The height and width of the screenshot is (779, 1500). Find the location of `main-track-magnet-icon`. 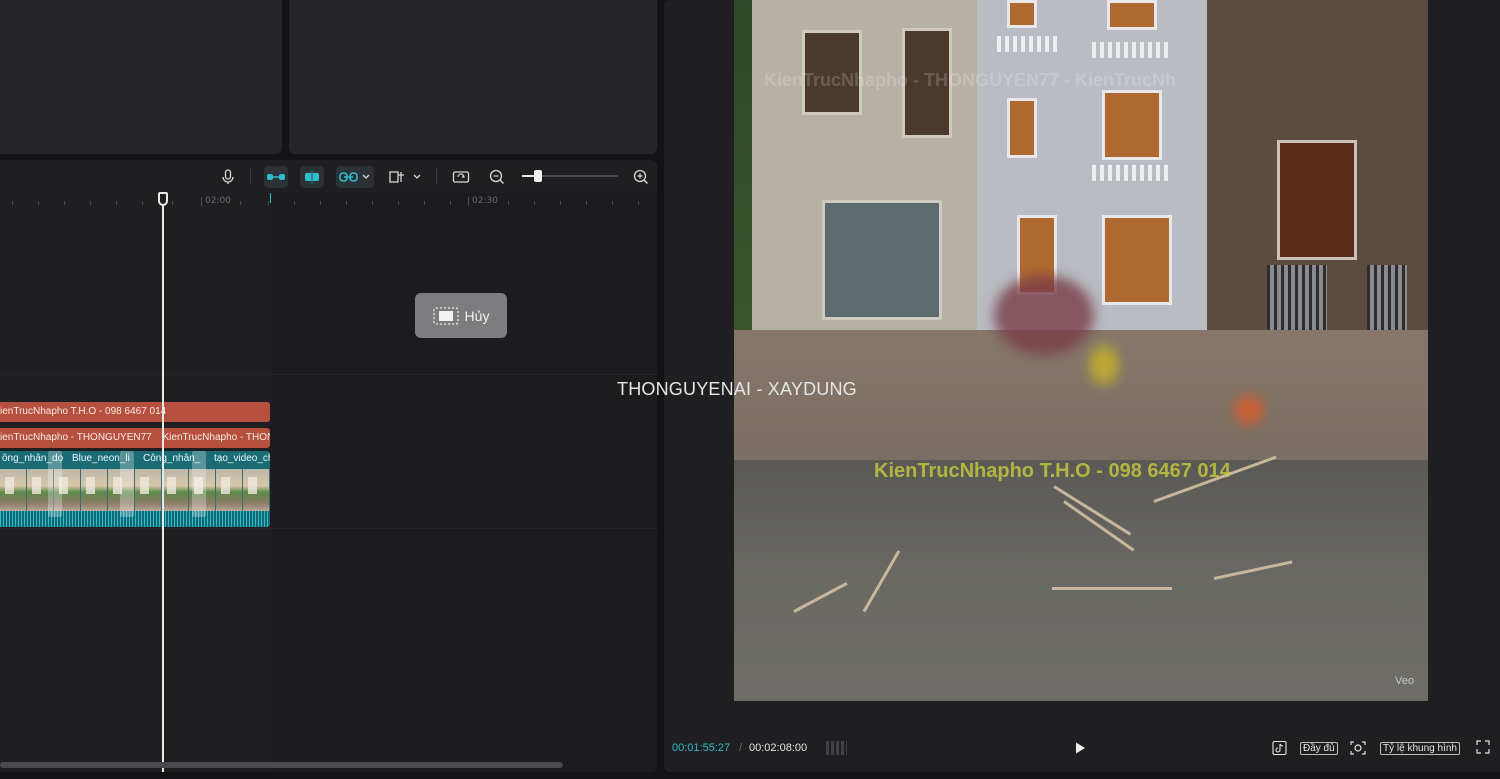

main-track-magnet-icon is located at coordinates (276, 177).